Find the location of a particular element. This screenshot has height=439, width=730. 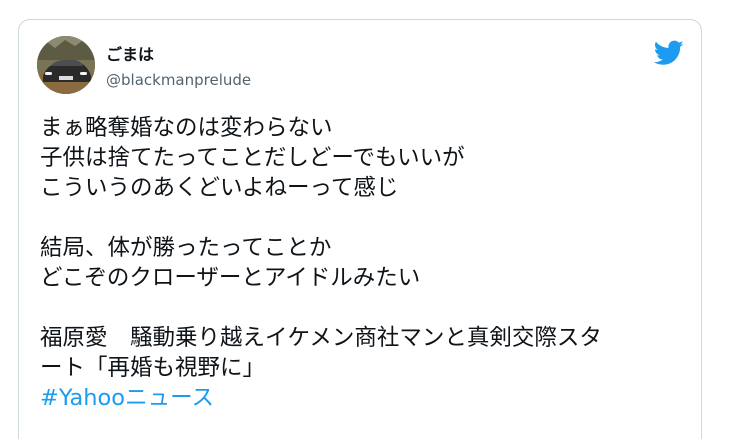

tweet-line: どこぞのクローザーとアイドルみたい is located at coordinates (230, 278).